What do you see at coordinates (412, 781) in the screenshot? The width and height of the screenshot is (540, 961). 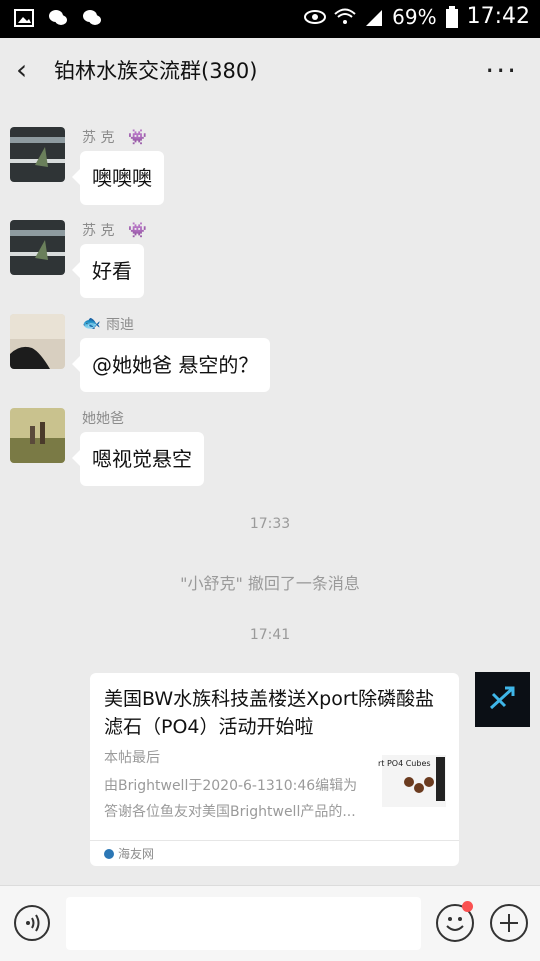 I see `card-thumbnail: rt PO4 Cubes` at bounding box center [412, 781].